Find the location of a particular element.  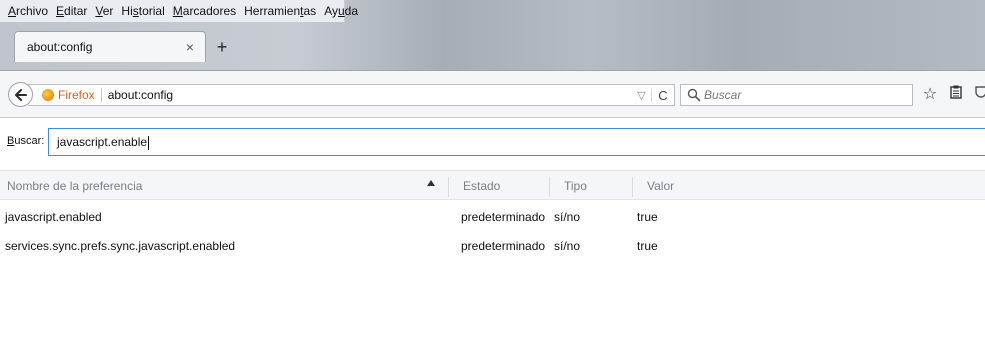

identity-label: Firefox is located at coordinates (80, 95).